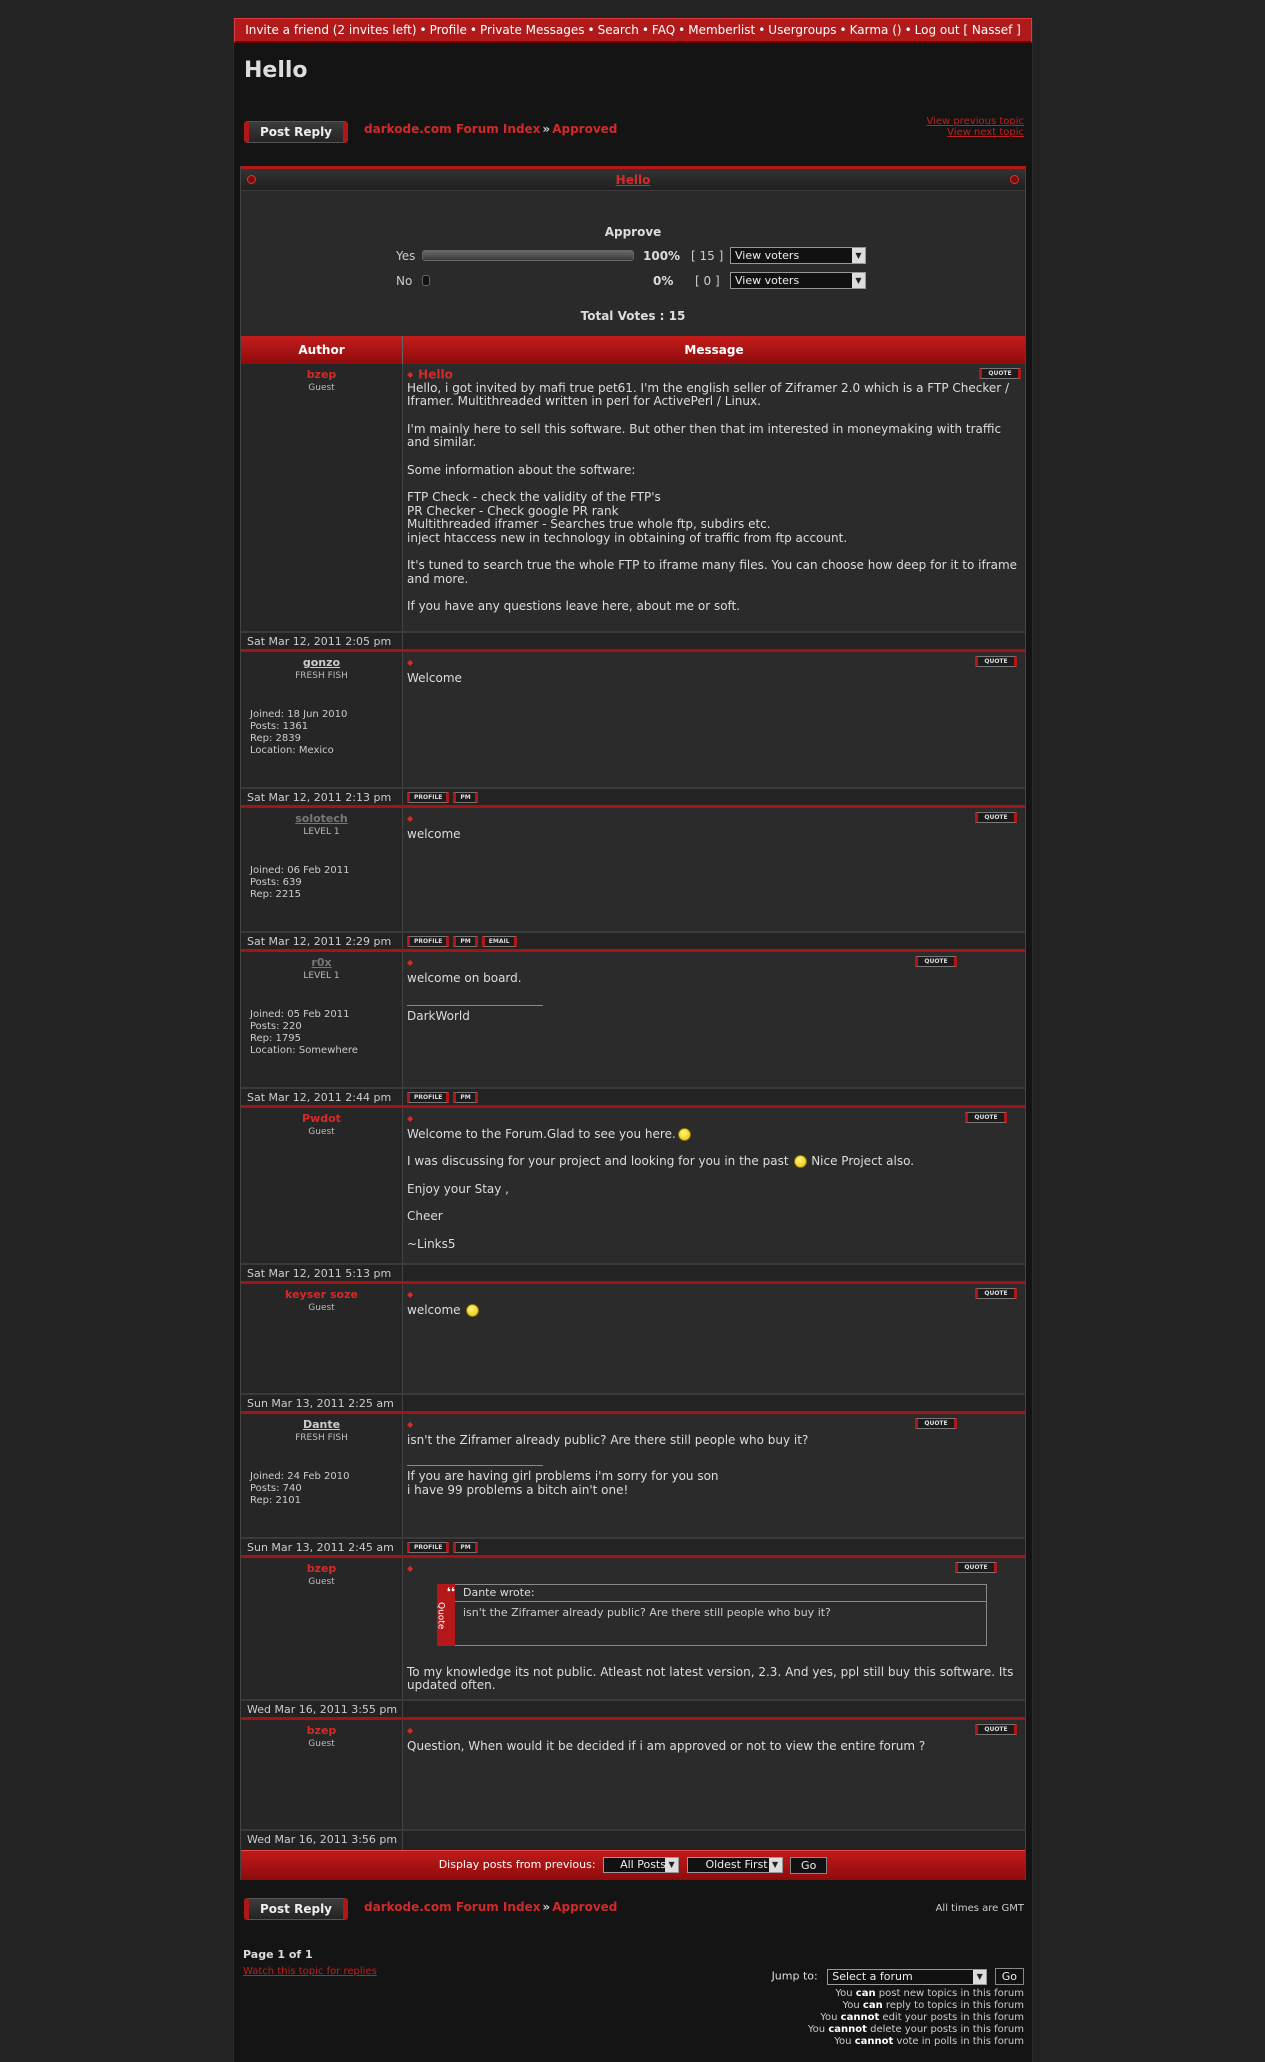  Describe the element at coordinates (734, 1865) in the screenshot. I see `display-order-select: Oldest First ▼` at that location.